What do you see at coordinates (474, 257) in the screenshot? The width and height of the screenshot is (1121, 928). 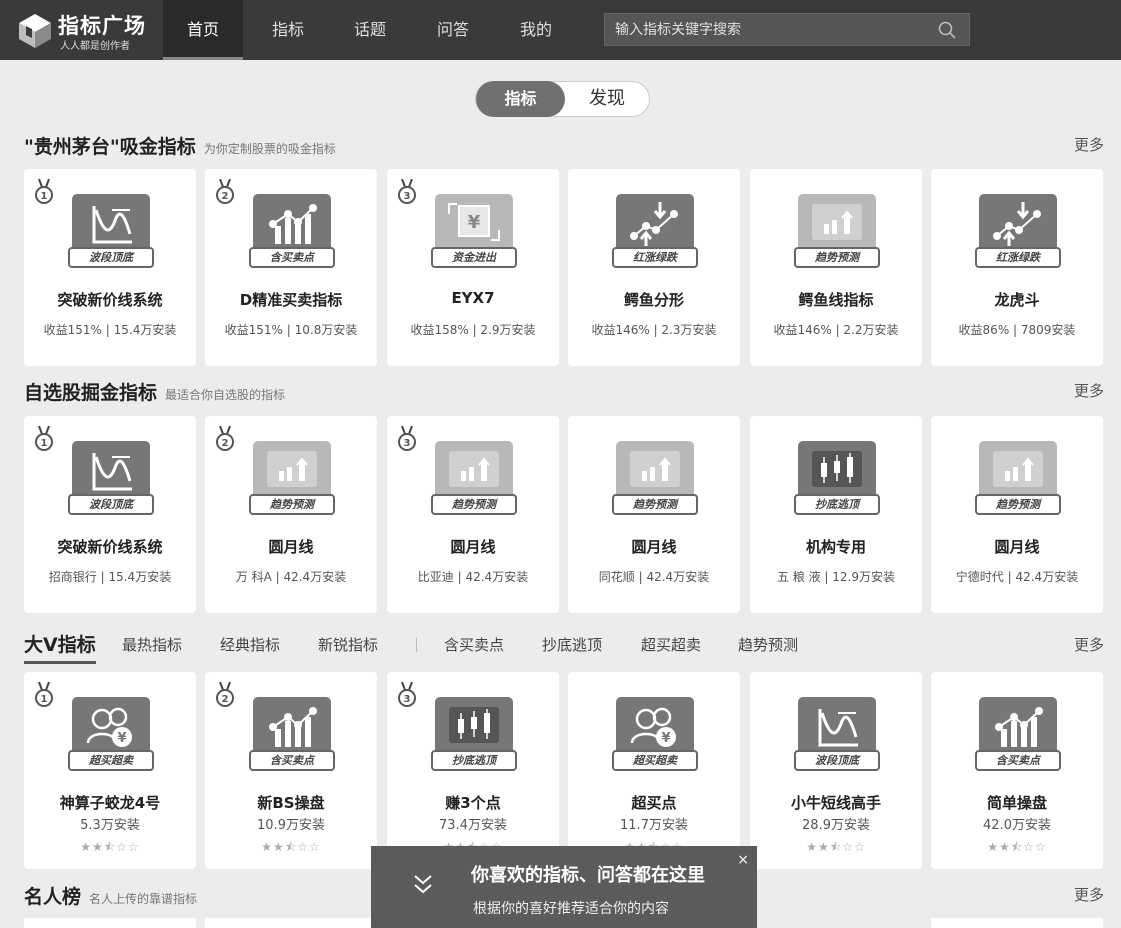 I see `category-tag: 资金进出` at bounding box center [474, 257].